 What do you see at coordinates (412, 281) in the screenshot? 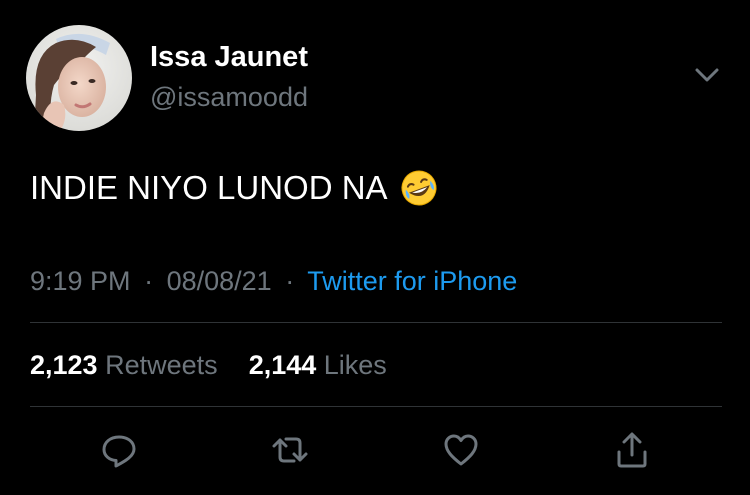
I see `tweet-source-link: Twitter for iPhone` at bounding box center [412, 281].